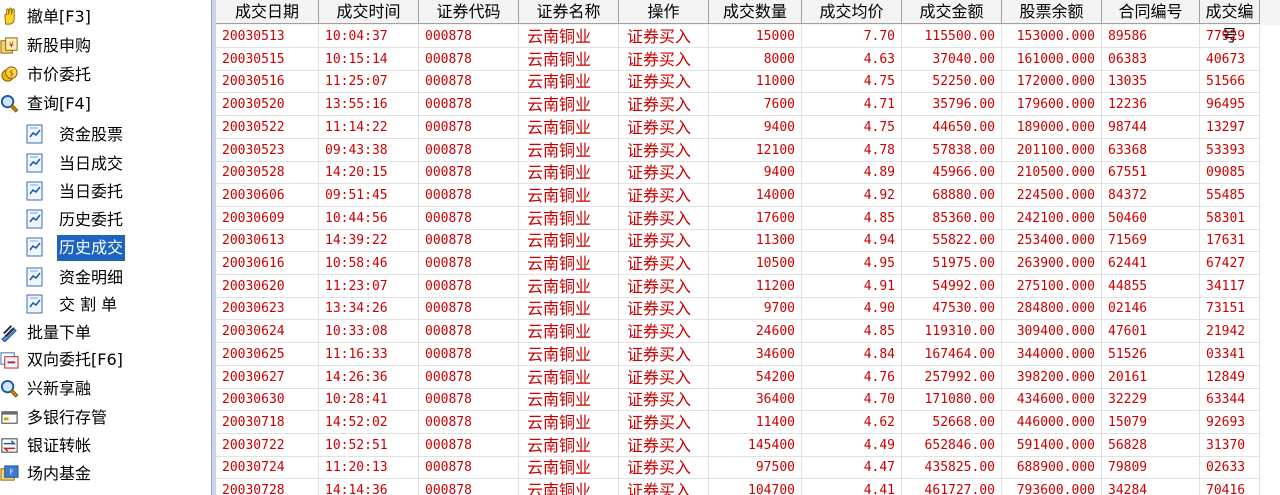 This screenshot has width=1280, height=495. What do you see at coordinates (91, 219) in the screenshot?
I see `tree-item-label: 历史委托` at bounding box center [91, 219].